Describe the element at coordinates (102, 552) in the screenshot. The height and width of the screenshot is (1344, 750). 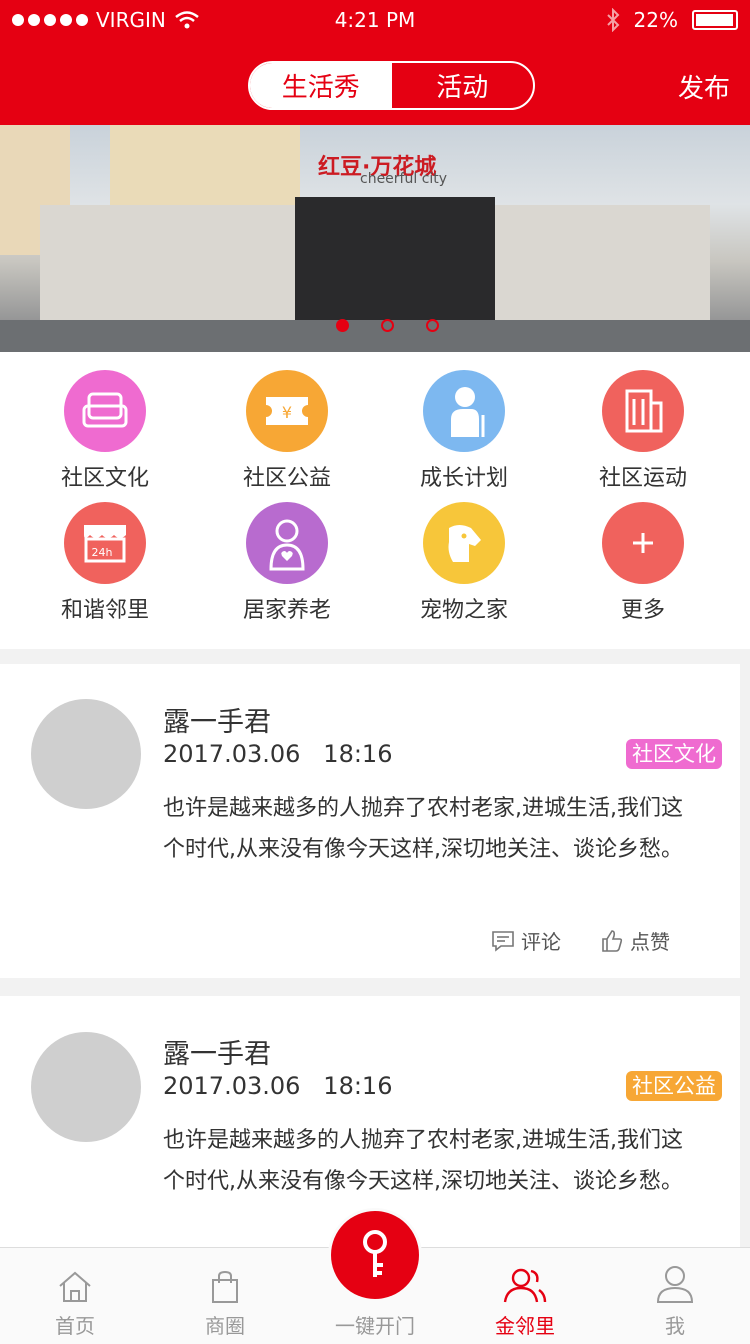
I see `svg-text: 24h` at that location.